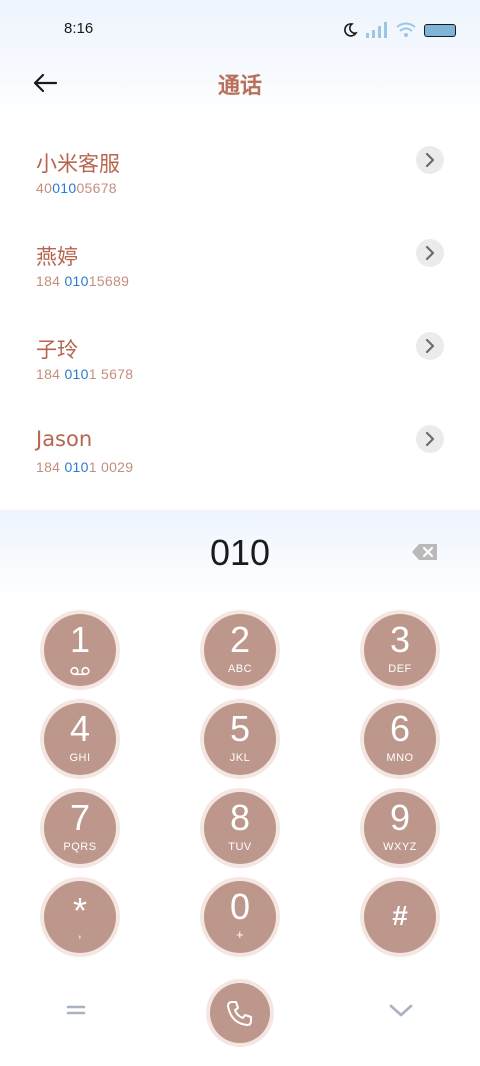 This screenshot has width=480, height=1066. Describe the element at coordinates (400, 817) in the screenshot. I see `key-digit: 9` at that location.